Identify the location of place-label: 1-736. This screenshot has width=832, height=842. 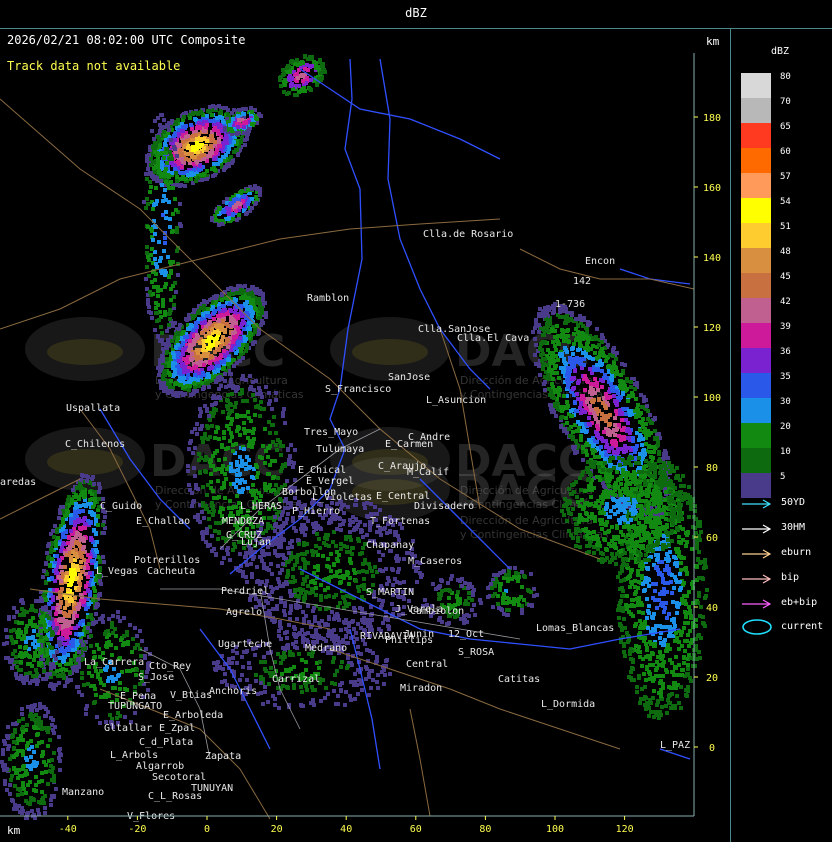
(570, 304).